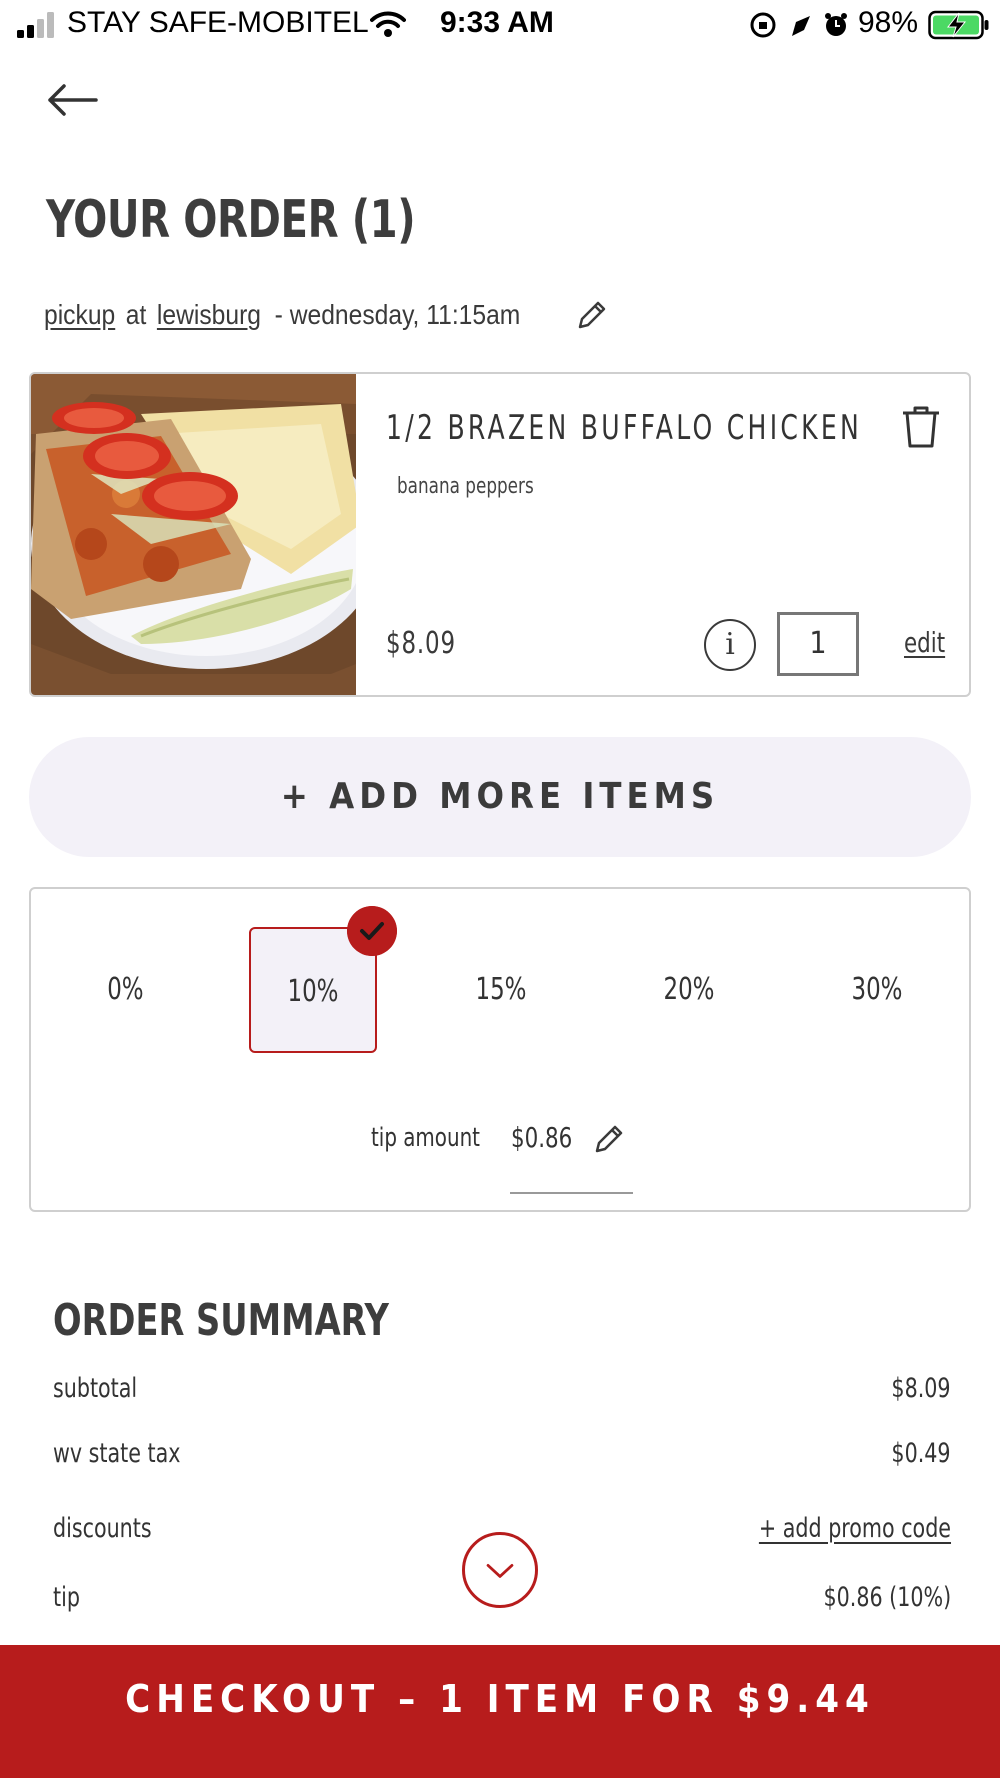 Image resolution: width=1000 pixels, height=1778 pixels. What do you see at coordinates (209, 314) in the screenshot?
I see `location-link: lewisburg` at bounding box center [209, 314].